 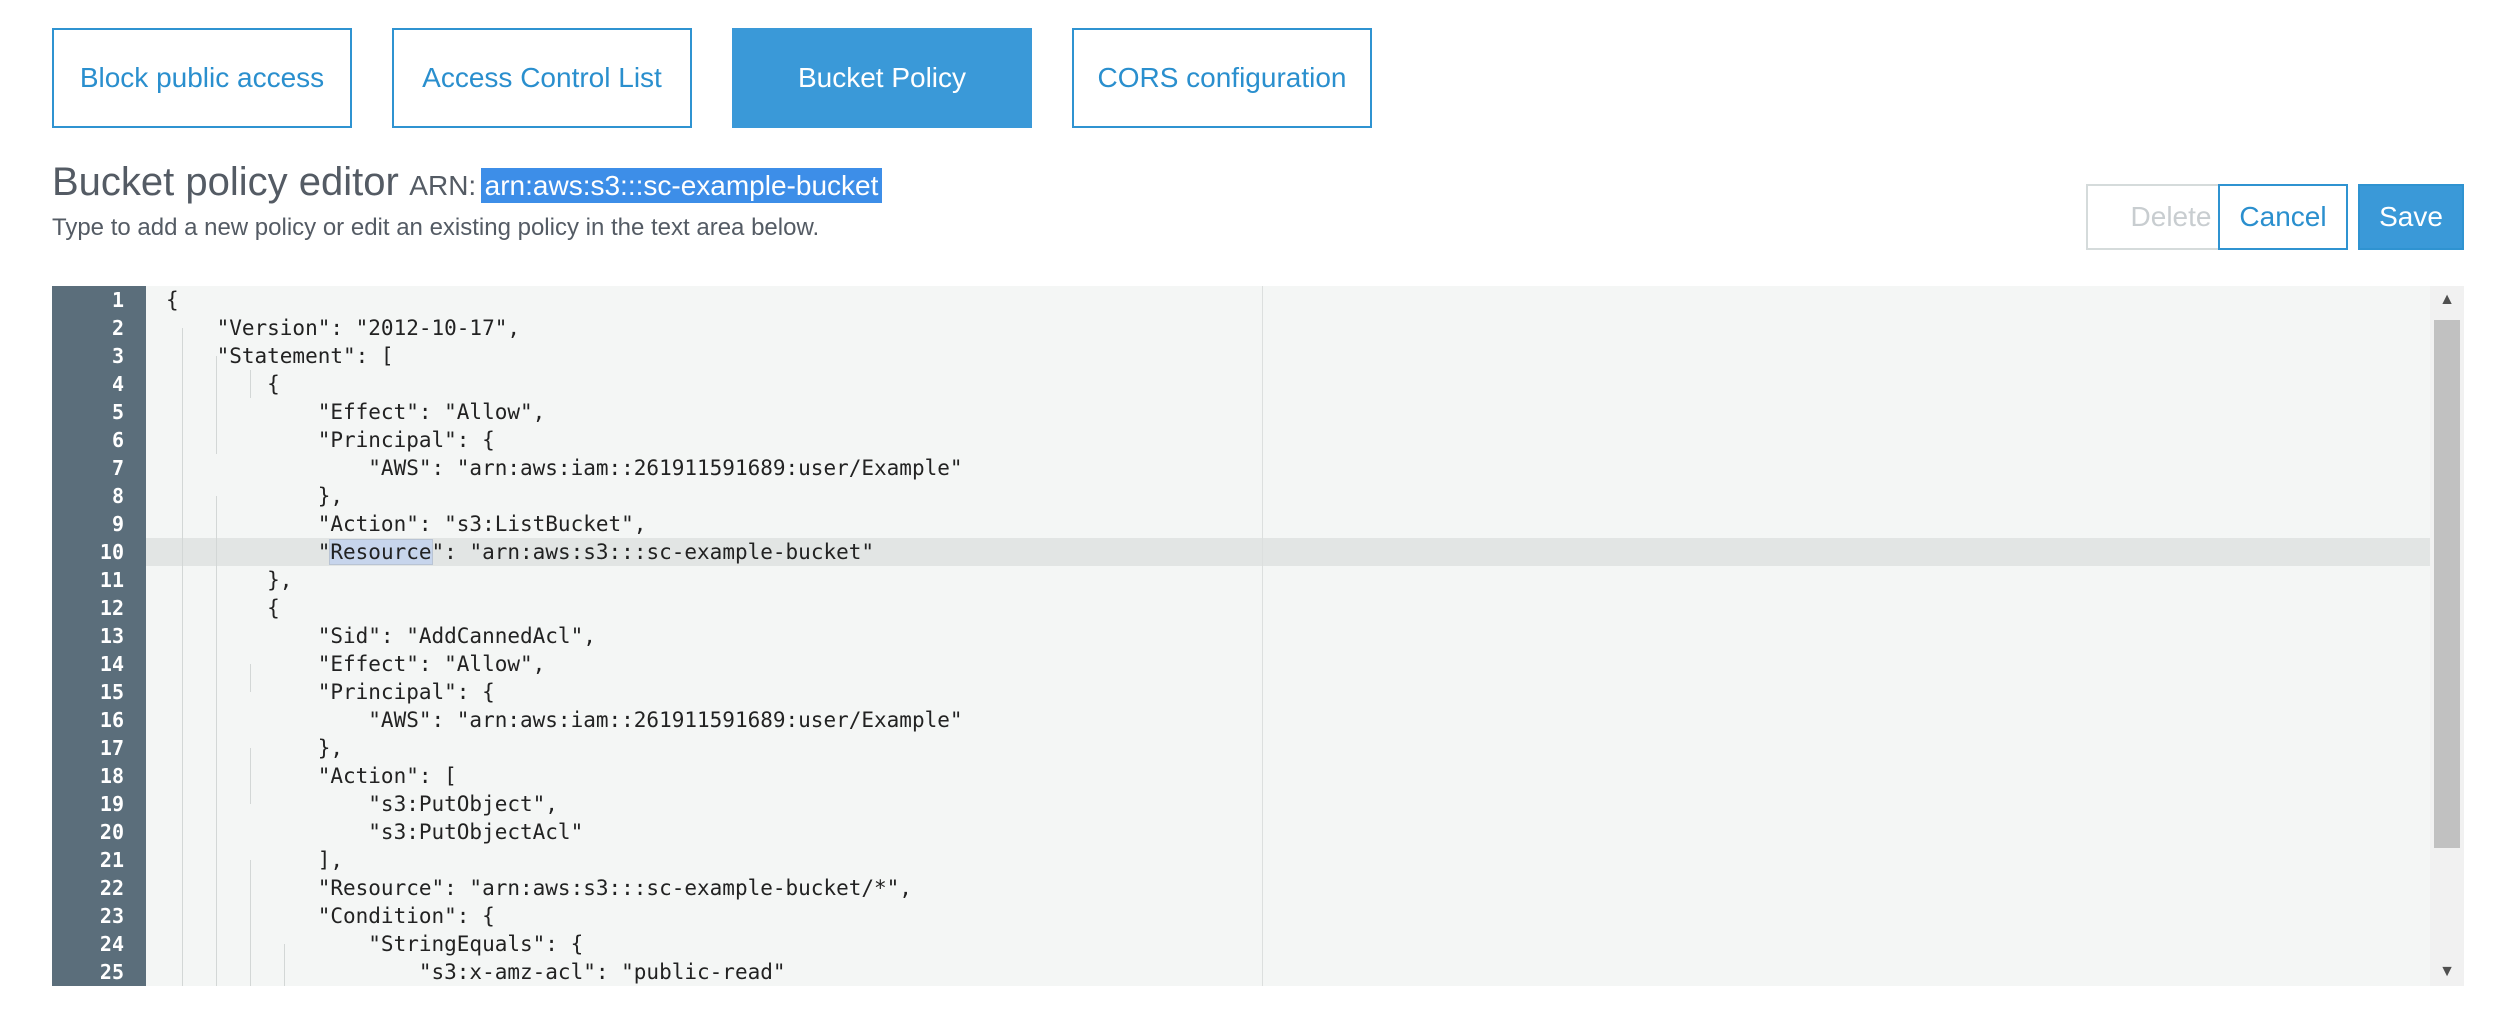 I want to click on line-number: 3, so click(x=117, y=356).